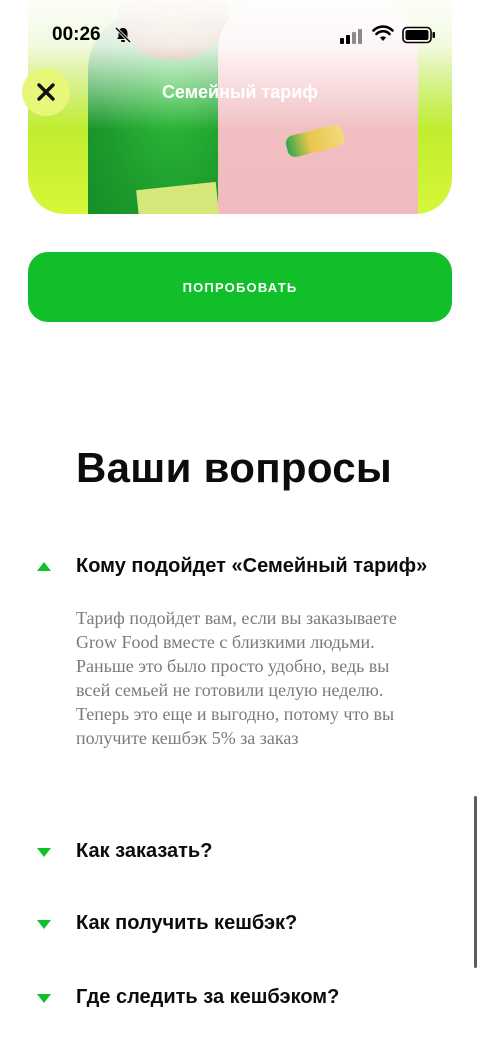 The width and height of the screenshot is (480, 1043). I want to click on status-time: 00:26, so click(76, 34).